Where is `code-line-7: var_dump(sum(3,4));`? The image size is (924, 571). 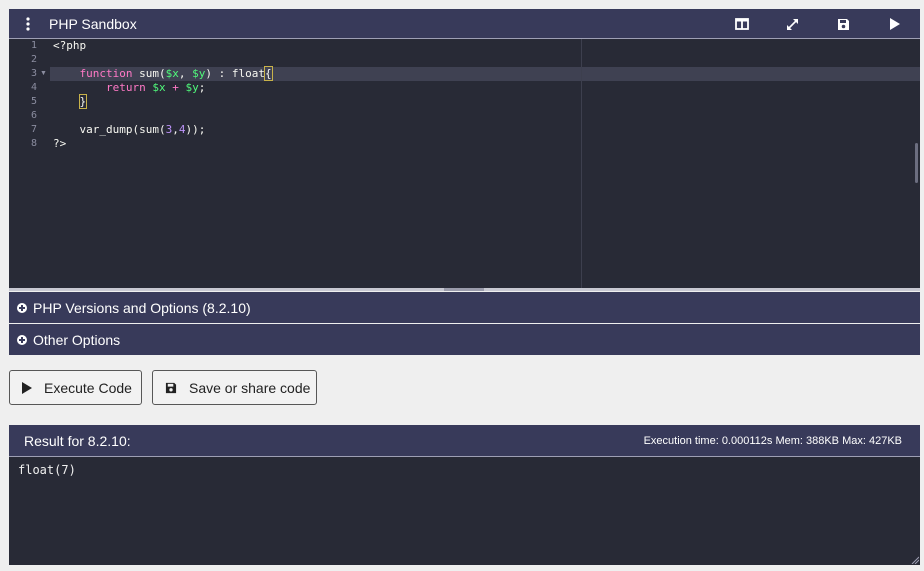
code-line-7: var_dump(sum(3,4)); is located at coordinates (129, 130).